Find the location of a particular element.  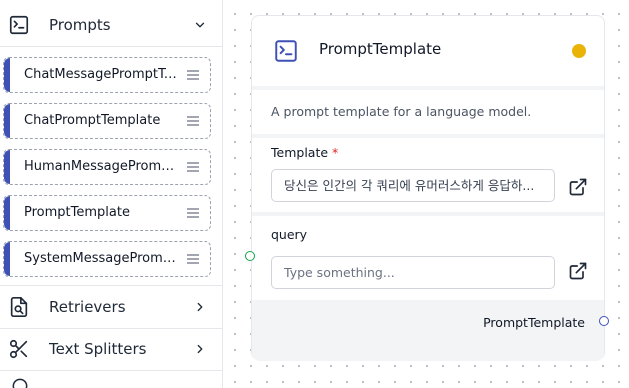

category-prompts: Prompts is located at coordinates (111, 25).